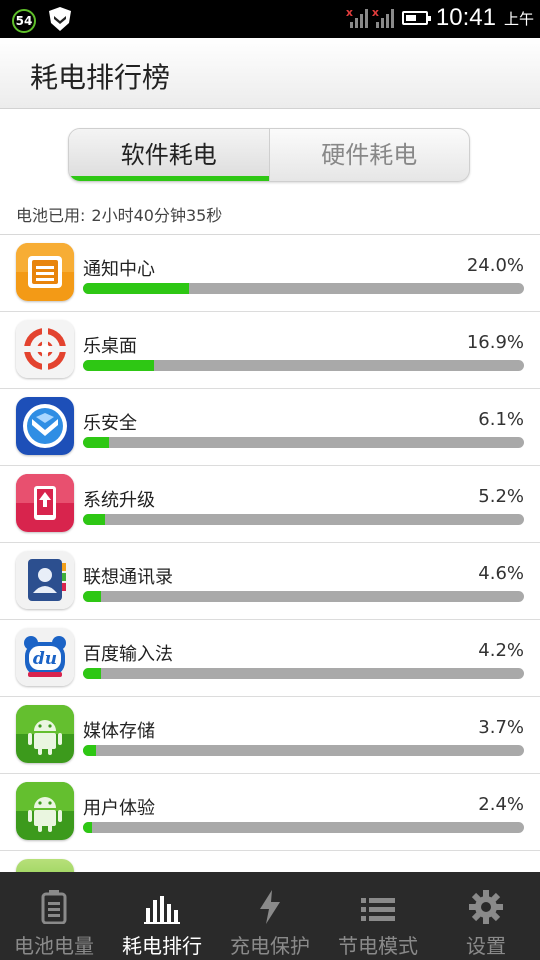 The height and width of the screenshot is (960, 540). Describe the element at coordinates (162, 946) in the screenshot. I see `tab-label: 耗电排行` at that location.